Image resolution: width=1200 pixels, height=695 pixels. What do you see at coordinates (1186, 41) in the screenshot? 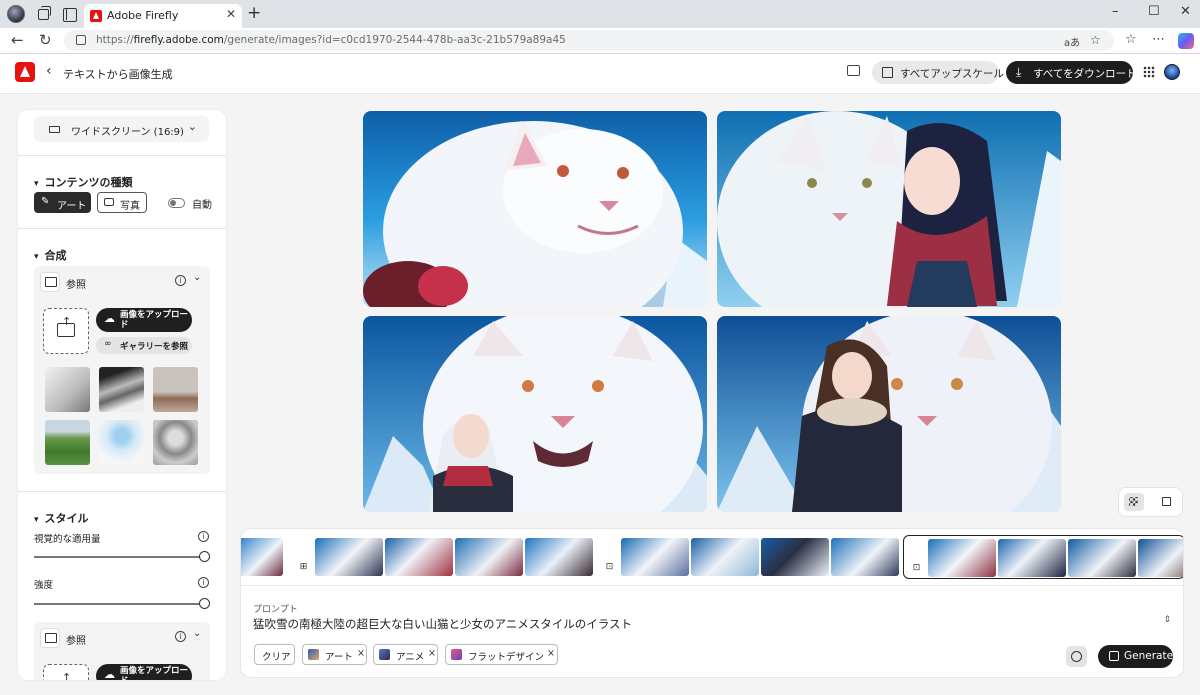
I see `copilot-icon` at bounding box center [1186, 41].